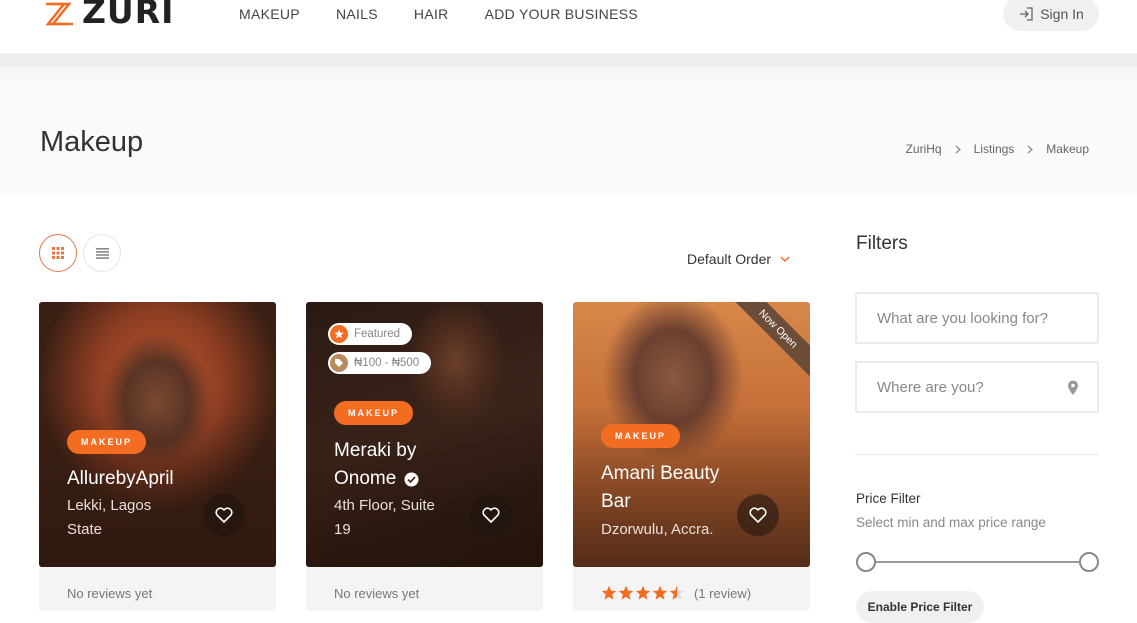 This screenshot has width=1137, height=623. I want to click on nav-item-makeup: MAKEUP, so click(269, 14).